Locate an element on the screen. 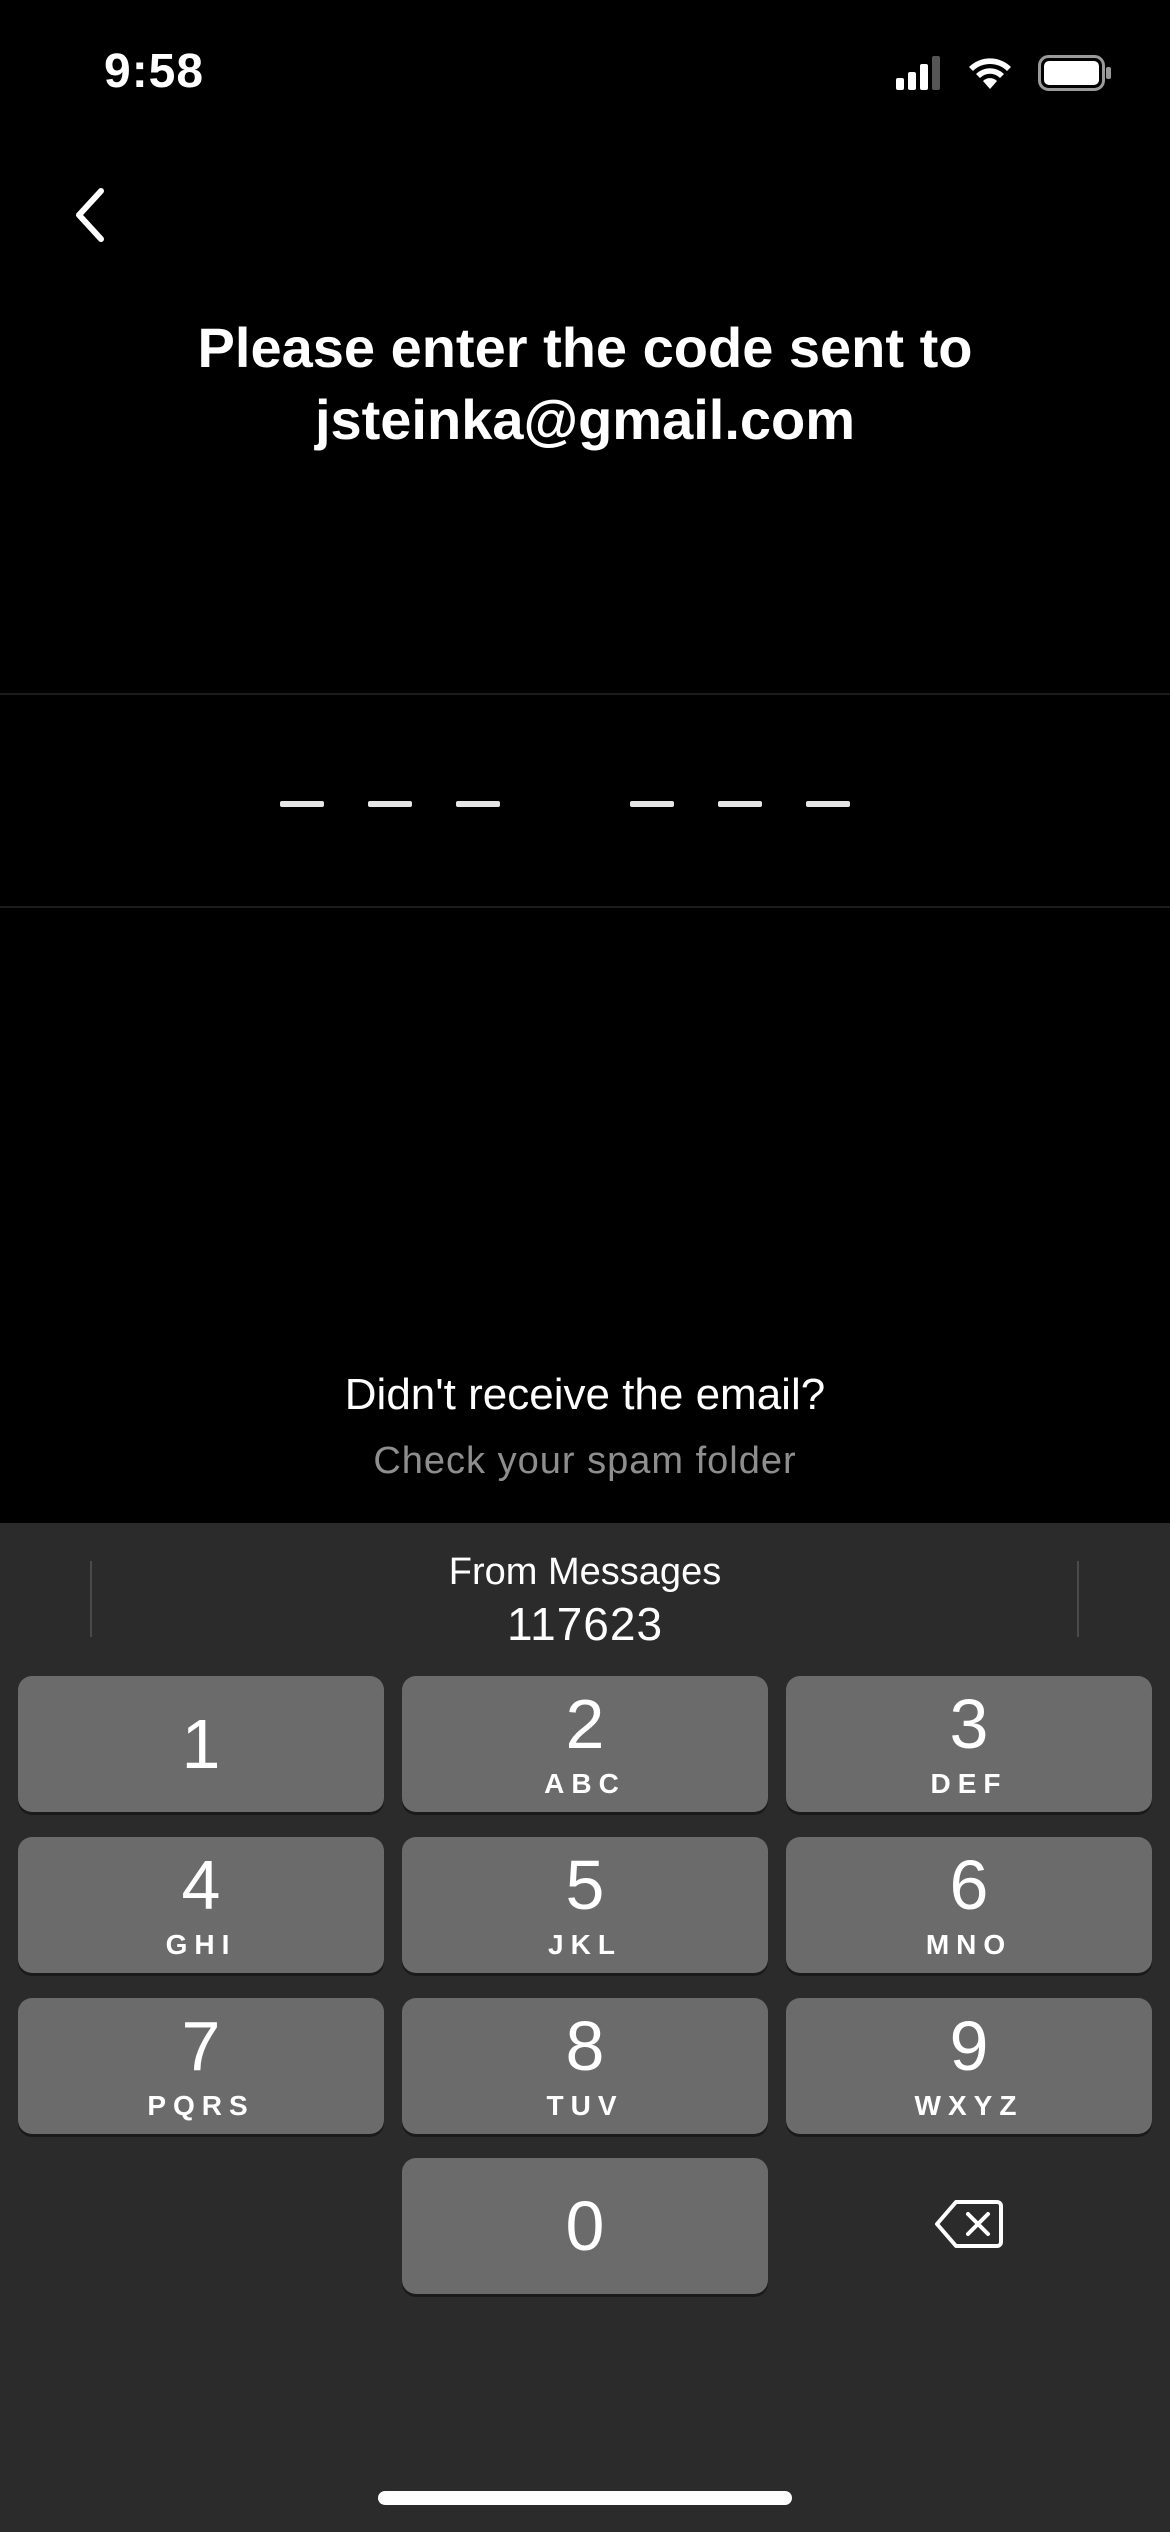 This screenshot has height=2532, width=1170. suggestion-source: From Messages is located at coordinates (585, 1572).